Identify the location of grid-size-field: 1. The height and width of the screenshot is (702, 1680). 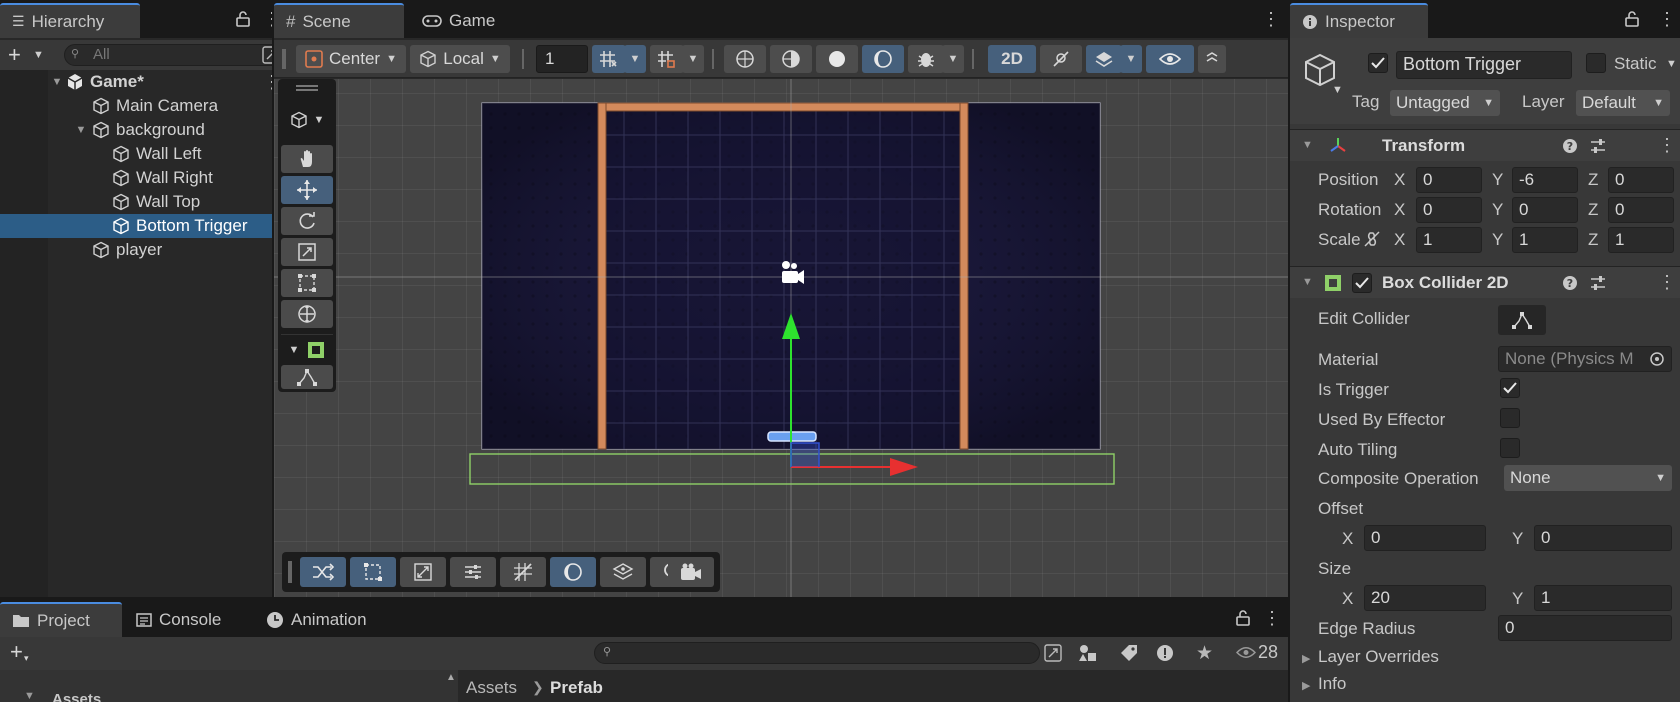
(562, 59).